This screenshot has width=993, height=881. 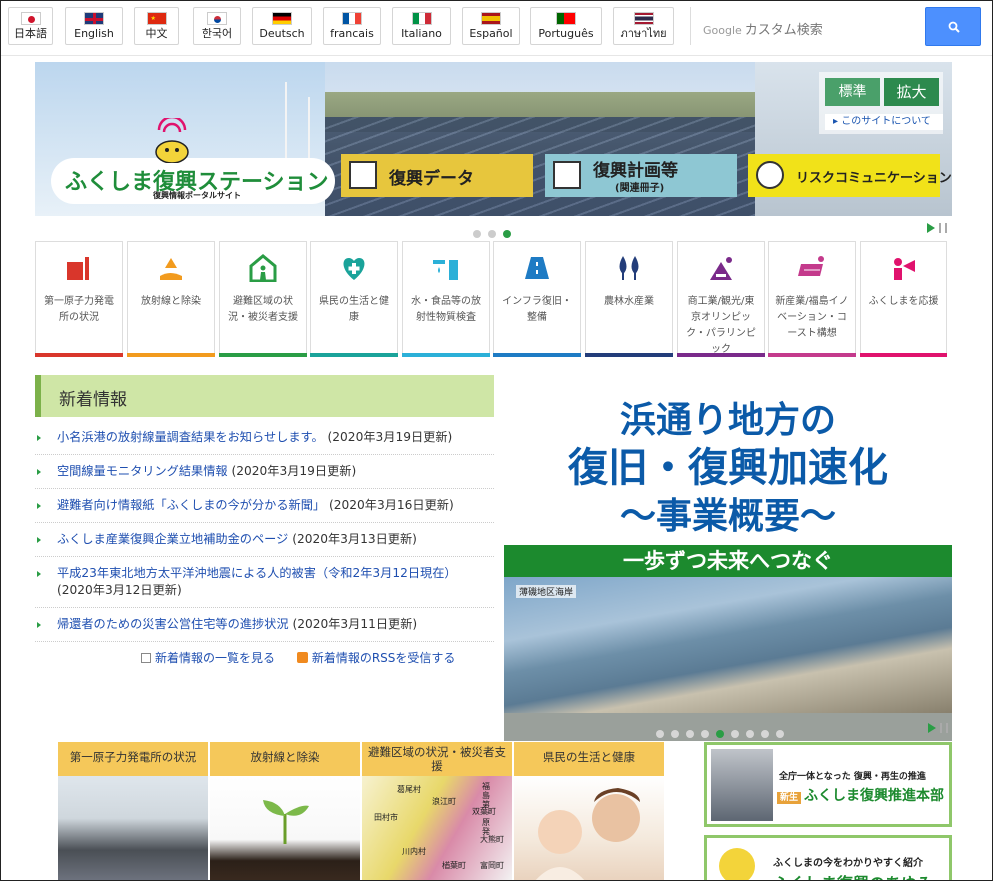 I want to click on category-tile-infrastructure: インフラ復旧・整備, so click(x=537, y=299).